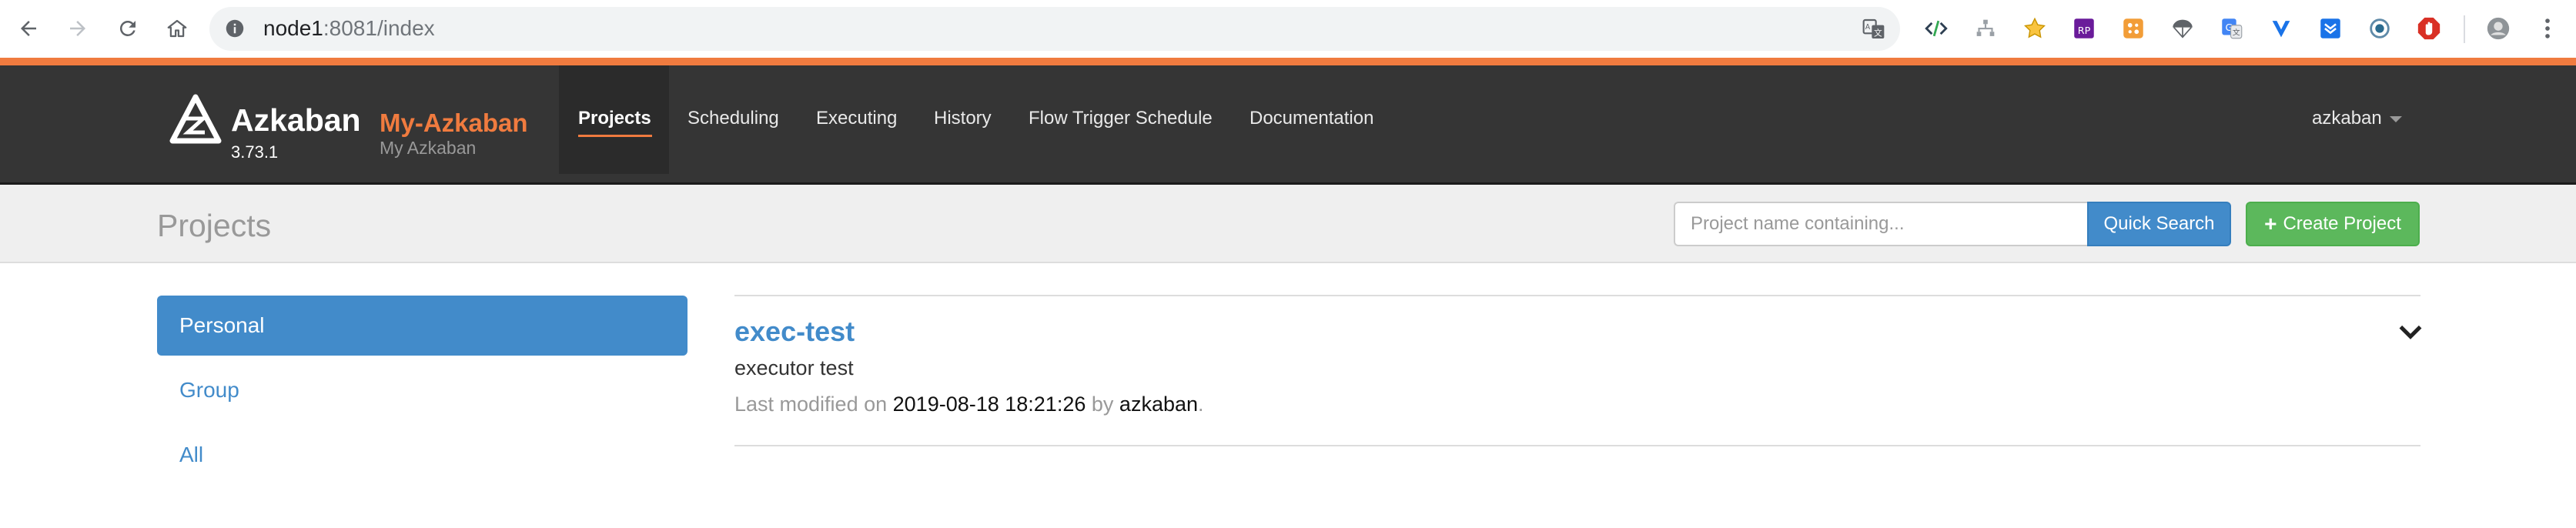 This screenshot has width=2576, height=528. What do you see at coordinates (2379, 29) in the screenshot?
I see `circle-extension-icon` at bounding box center [2379, 29].